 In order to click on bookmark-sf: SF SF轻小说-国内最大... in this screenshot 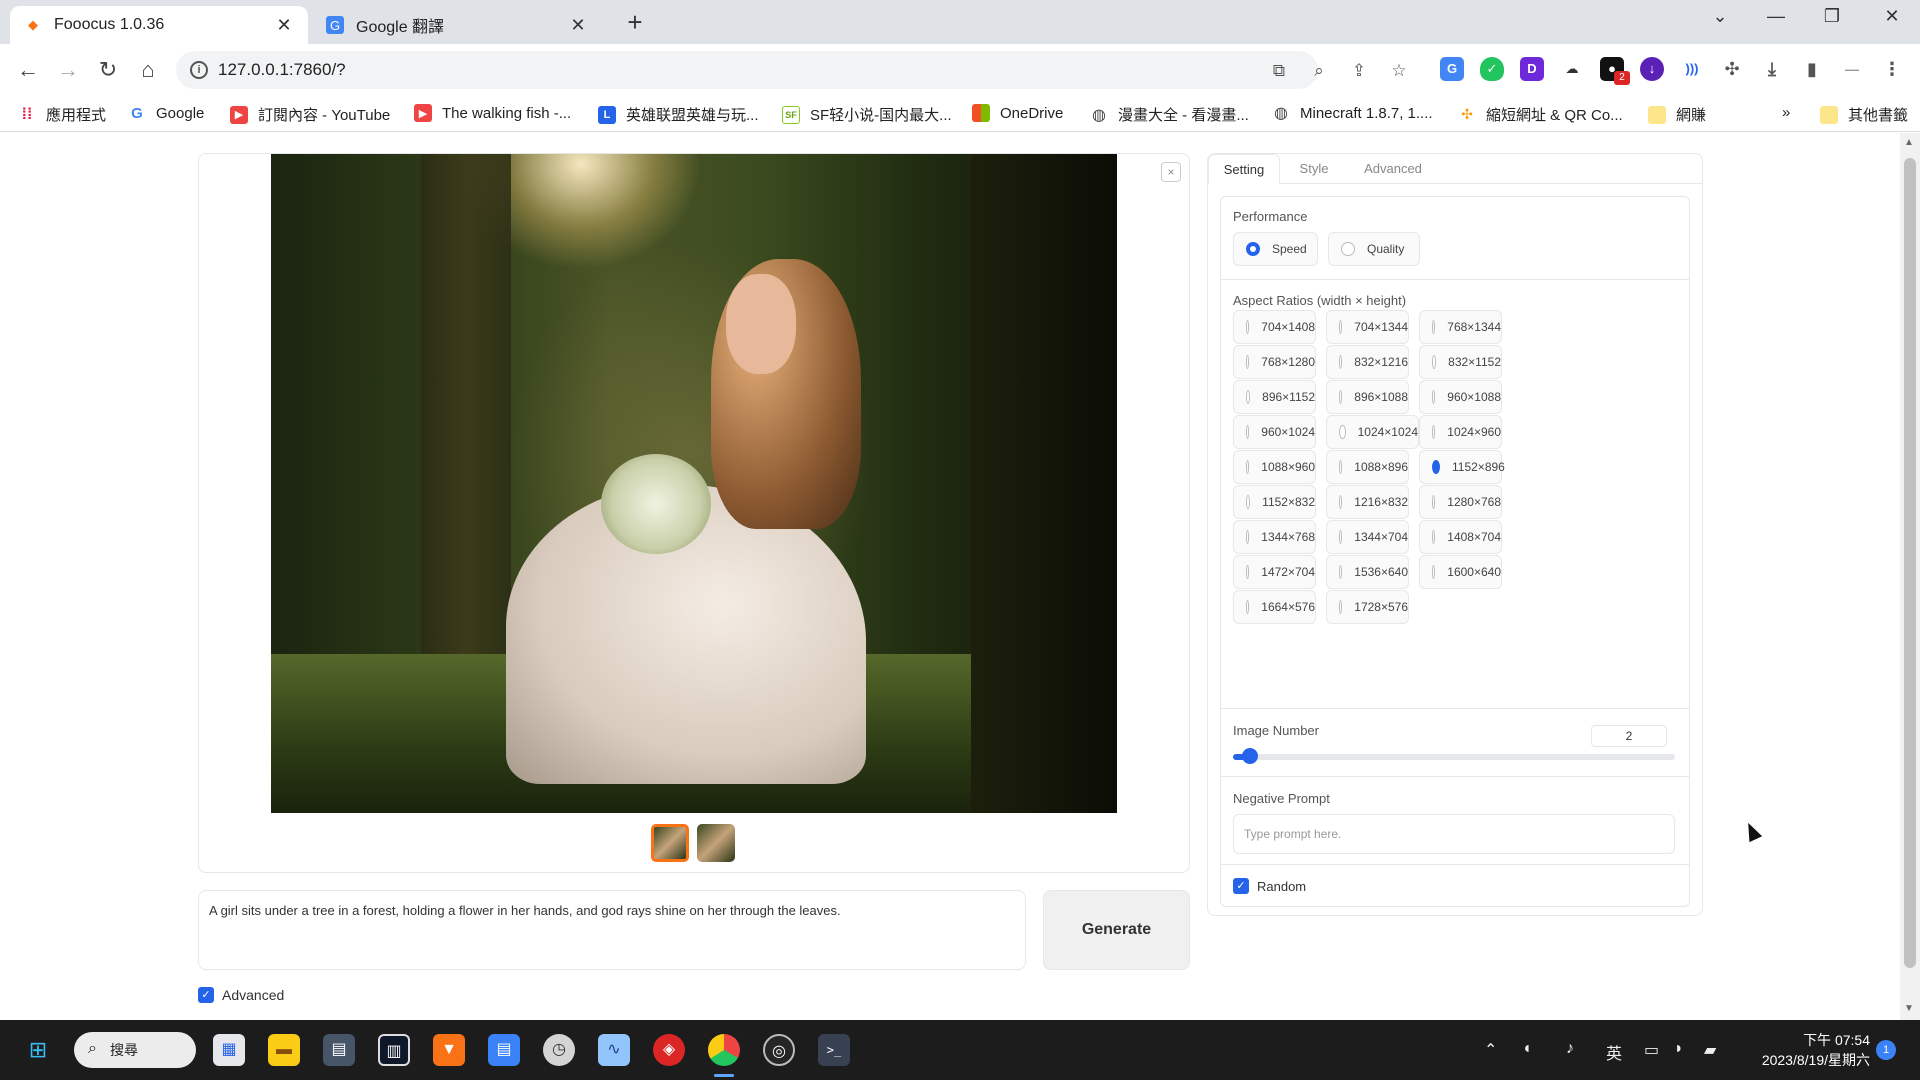, I will do `click(867, 114)`.